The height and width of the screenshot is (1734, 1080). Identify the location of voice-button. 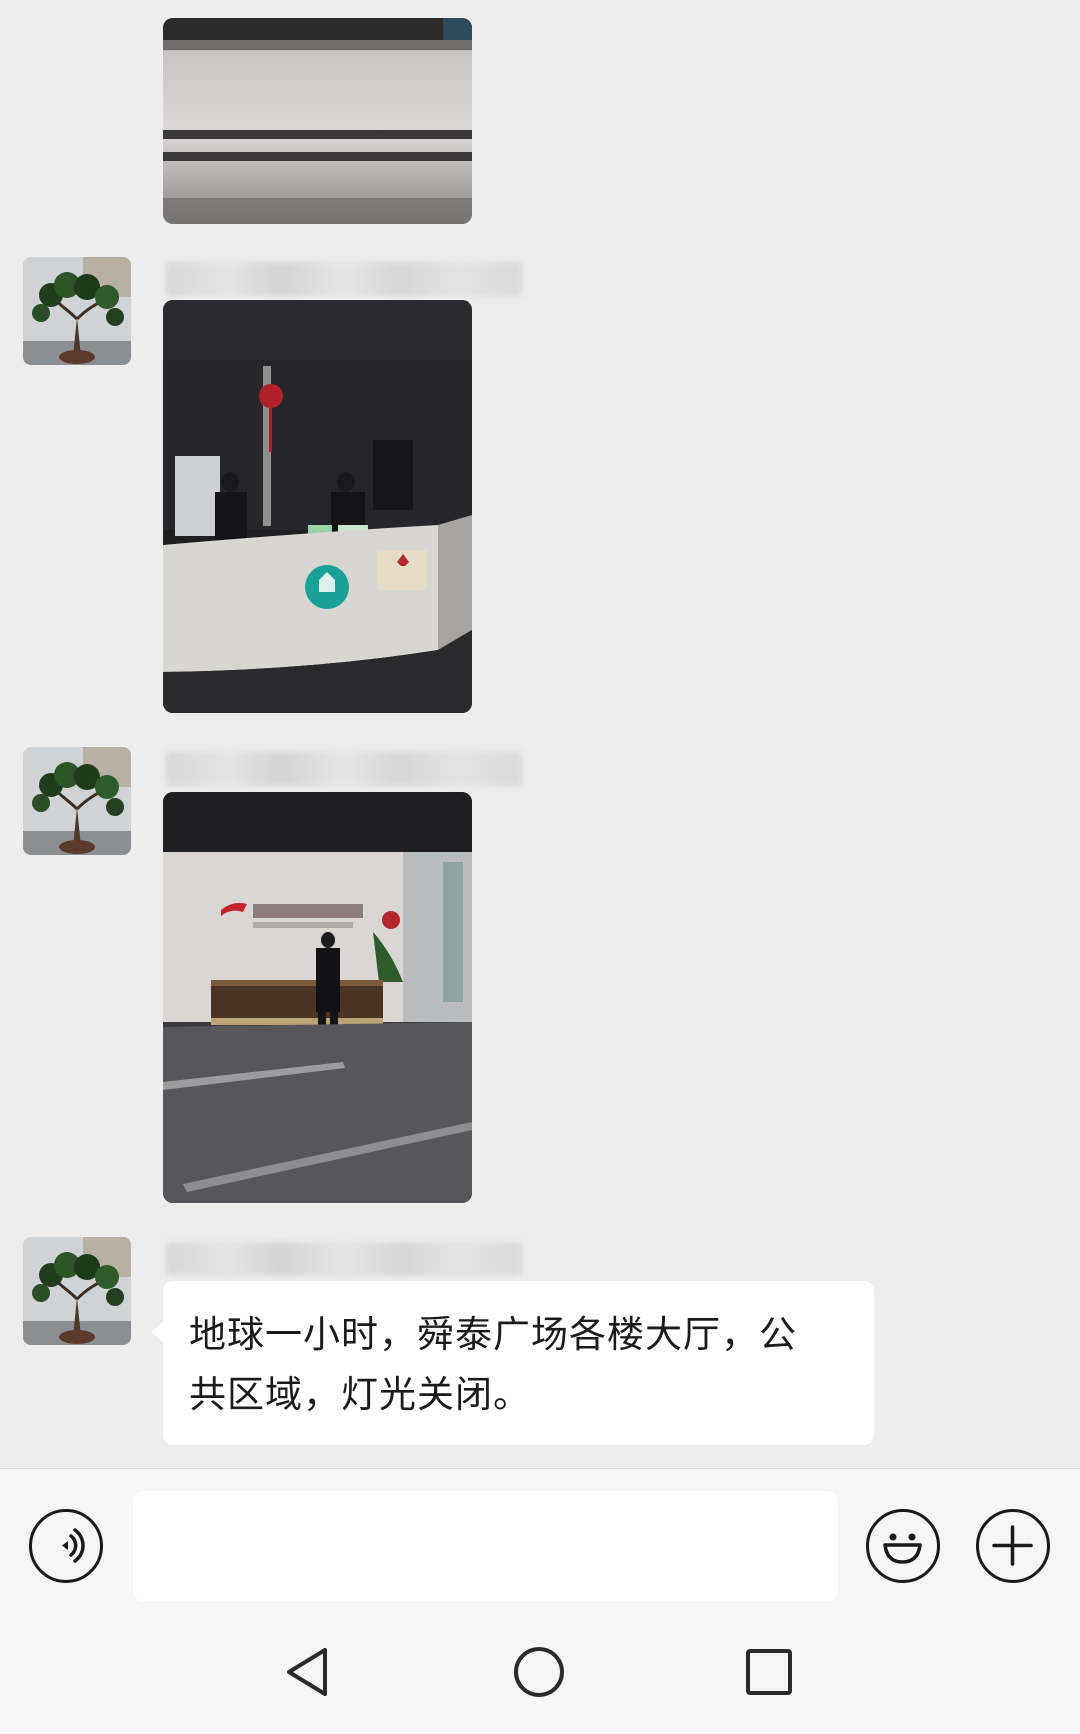
(66, 1546).